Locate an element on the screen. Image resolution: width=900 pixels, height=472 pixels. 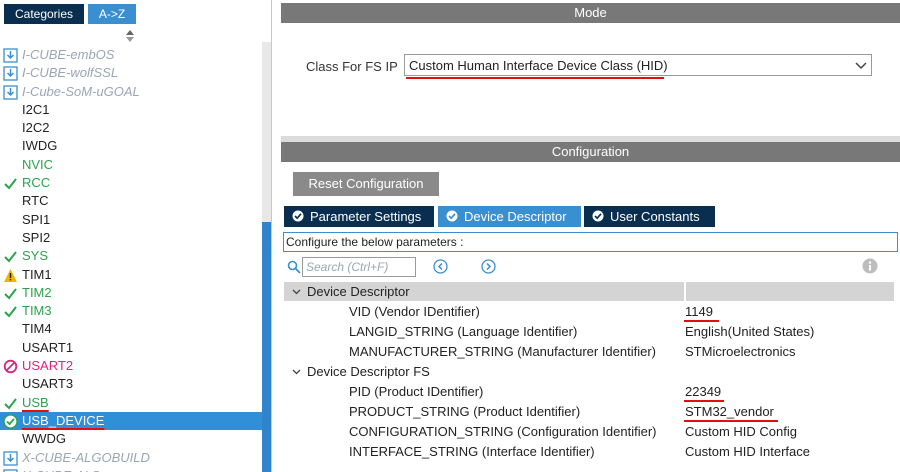
peripheral-item: NVIC is located at coordinates (131, 165).